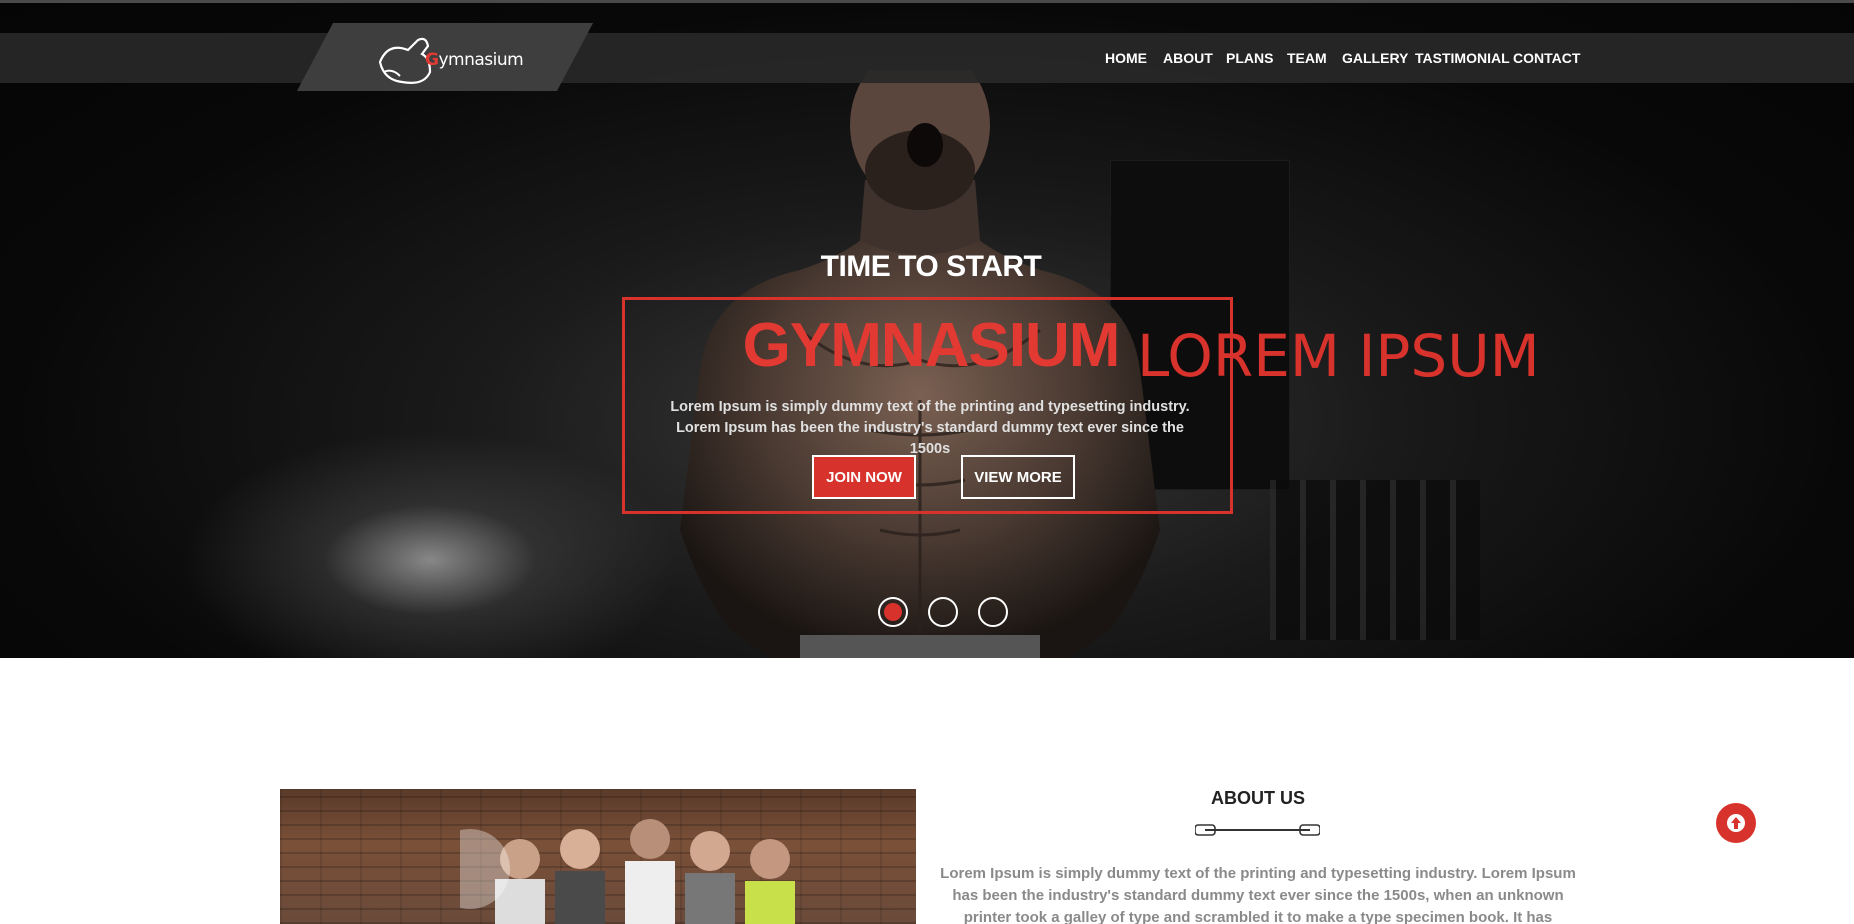  I want to click on arrow-up-circle-icon, so click(1736, 823).